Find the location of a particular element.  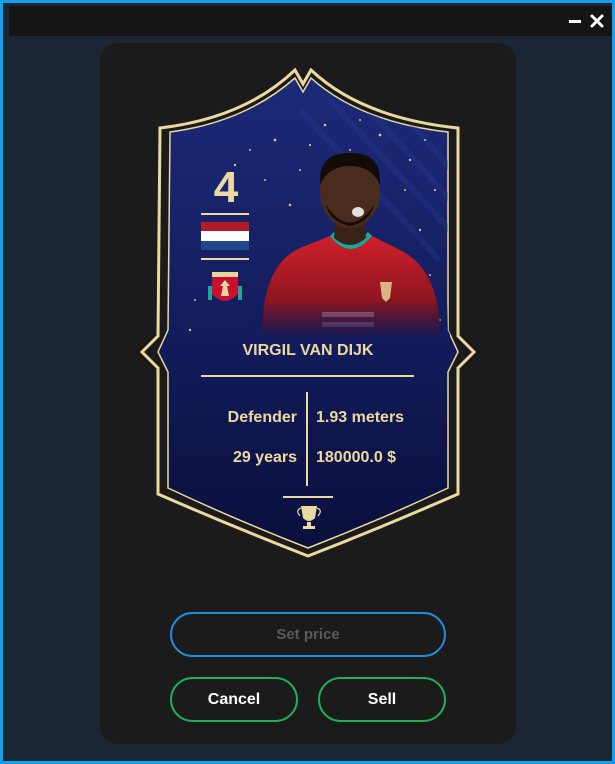

netherlands-flag is located at coordinates (225, 236).